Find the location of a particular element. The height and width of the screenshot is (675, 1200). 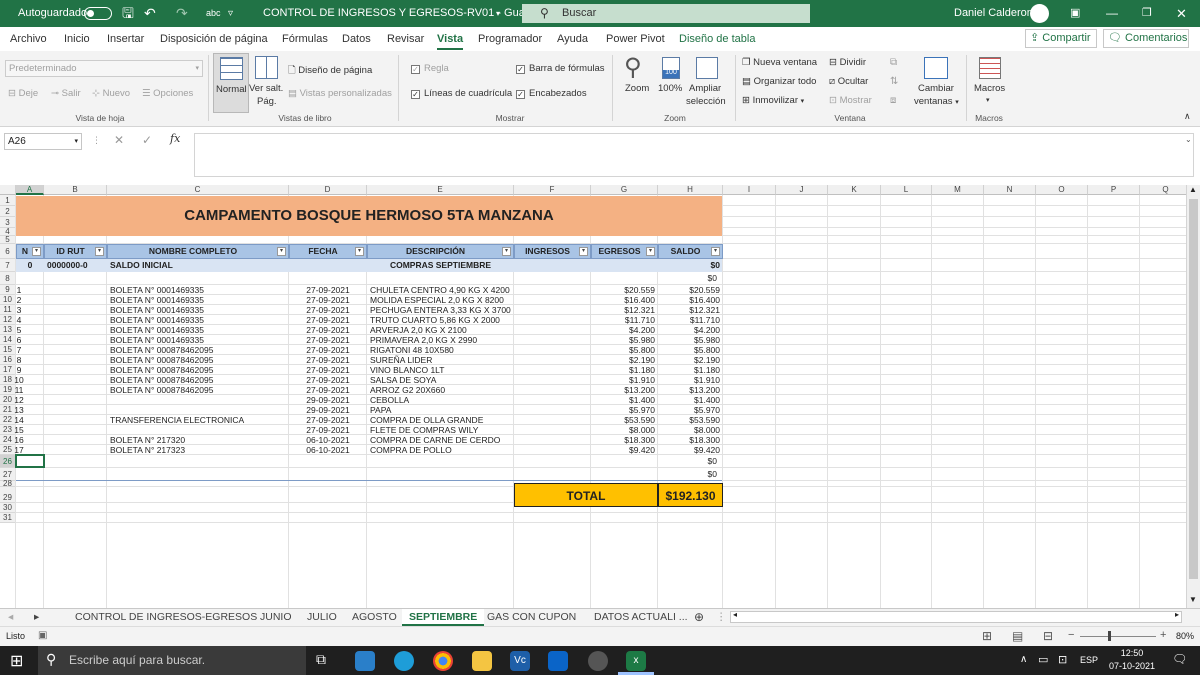

macros-button: Macros ▾ is located at coordinates (990, 83).